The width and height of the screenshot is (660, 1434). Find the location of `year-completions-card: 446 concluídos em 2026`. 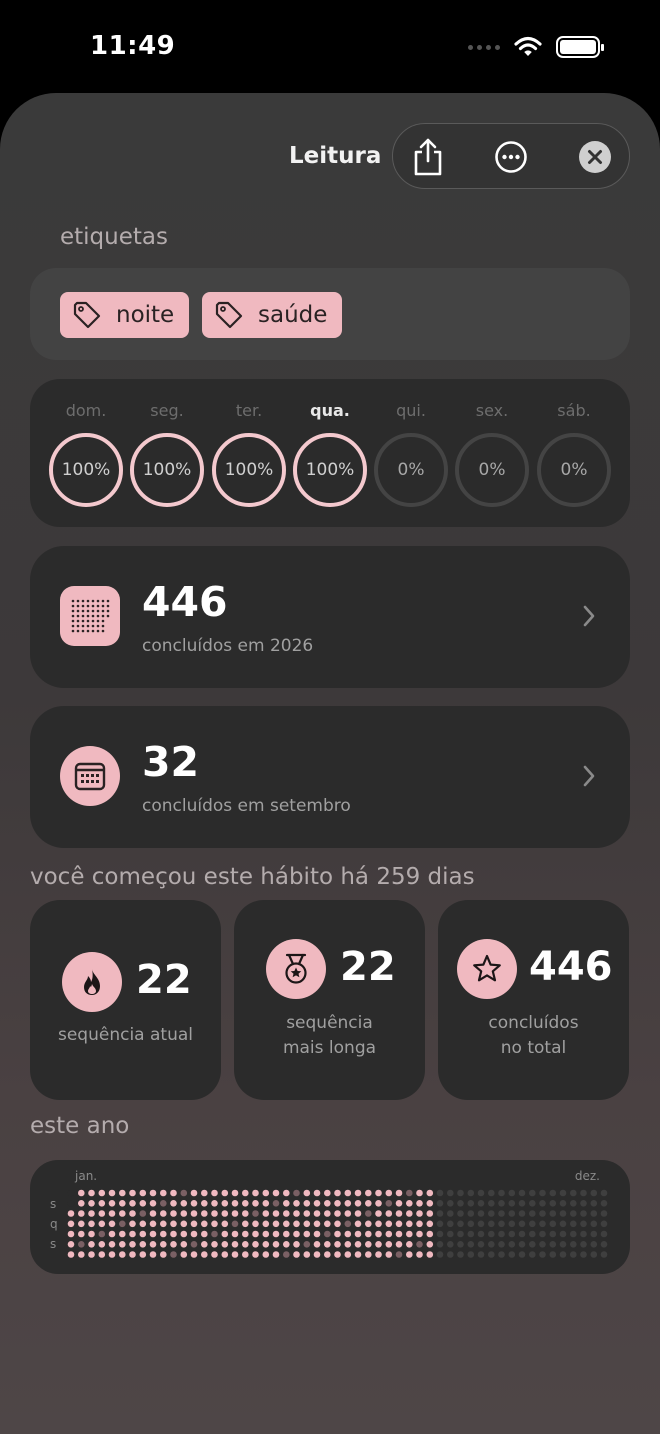

year-completions-card: 446 concluídos em 2026 is located at coordinates (330, 617).